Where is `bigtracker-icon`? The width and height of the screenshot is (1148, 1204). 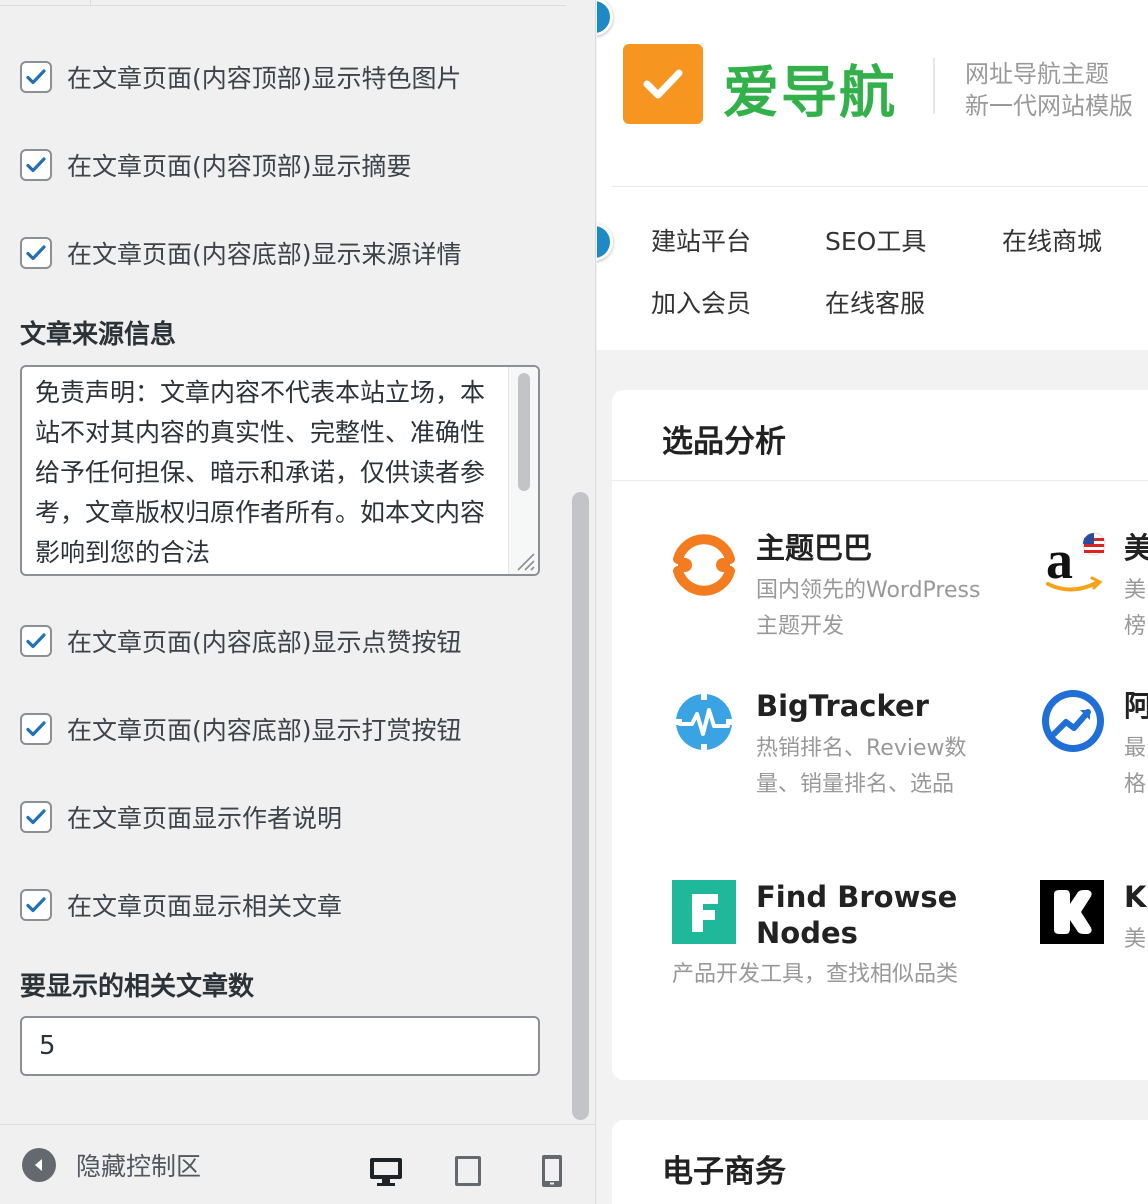
bigtracker-icon is located at coordinates (704, 722).